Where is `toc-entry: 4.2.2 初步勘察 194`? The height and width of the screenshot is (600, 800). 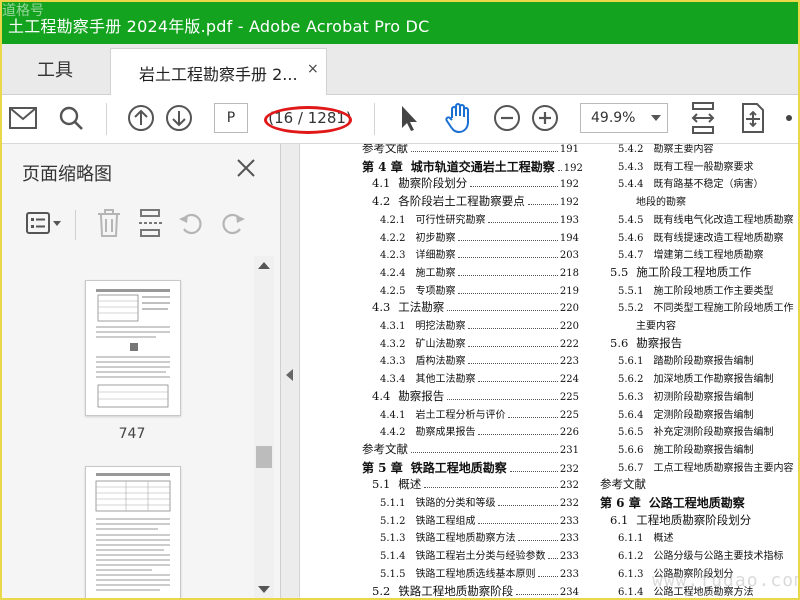
toc-entry: 4.2.2 初步勘察 194 is located at coordinates (470, 238).